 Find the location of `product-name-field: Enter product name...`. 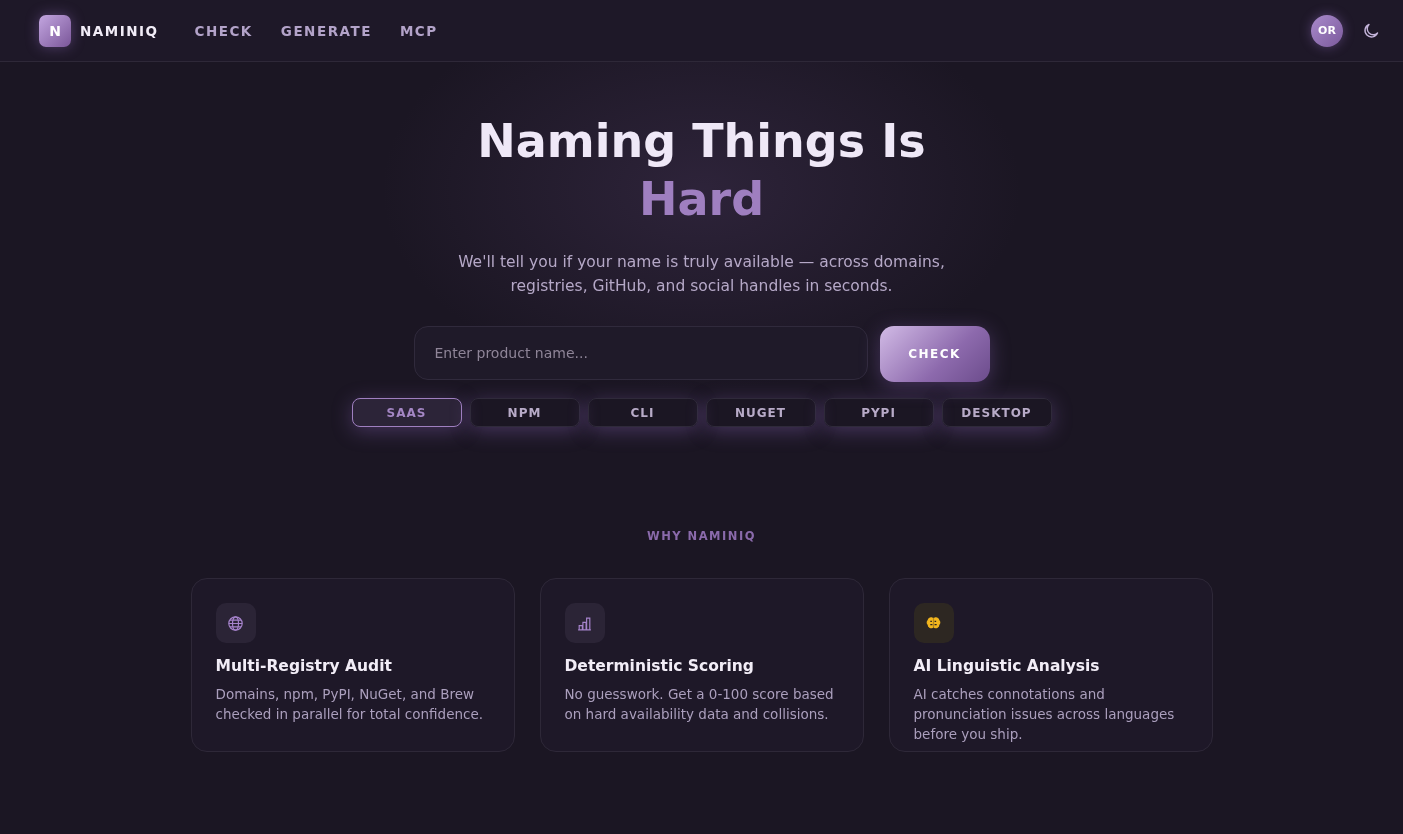

product-name-field: Enter product name... is located at coordinates (640, 353).